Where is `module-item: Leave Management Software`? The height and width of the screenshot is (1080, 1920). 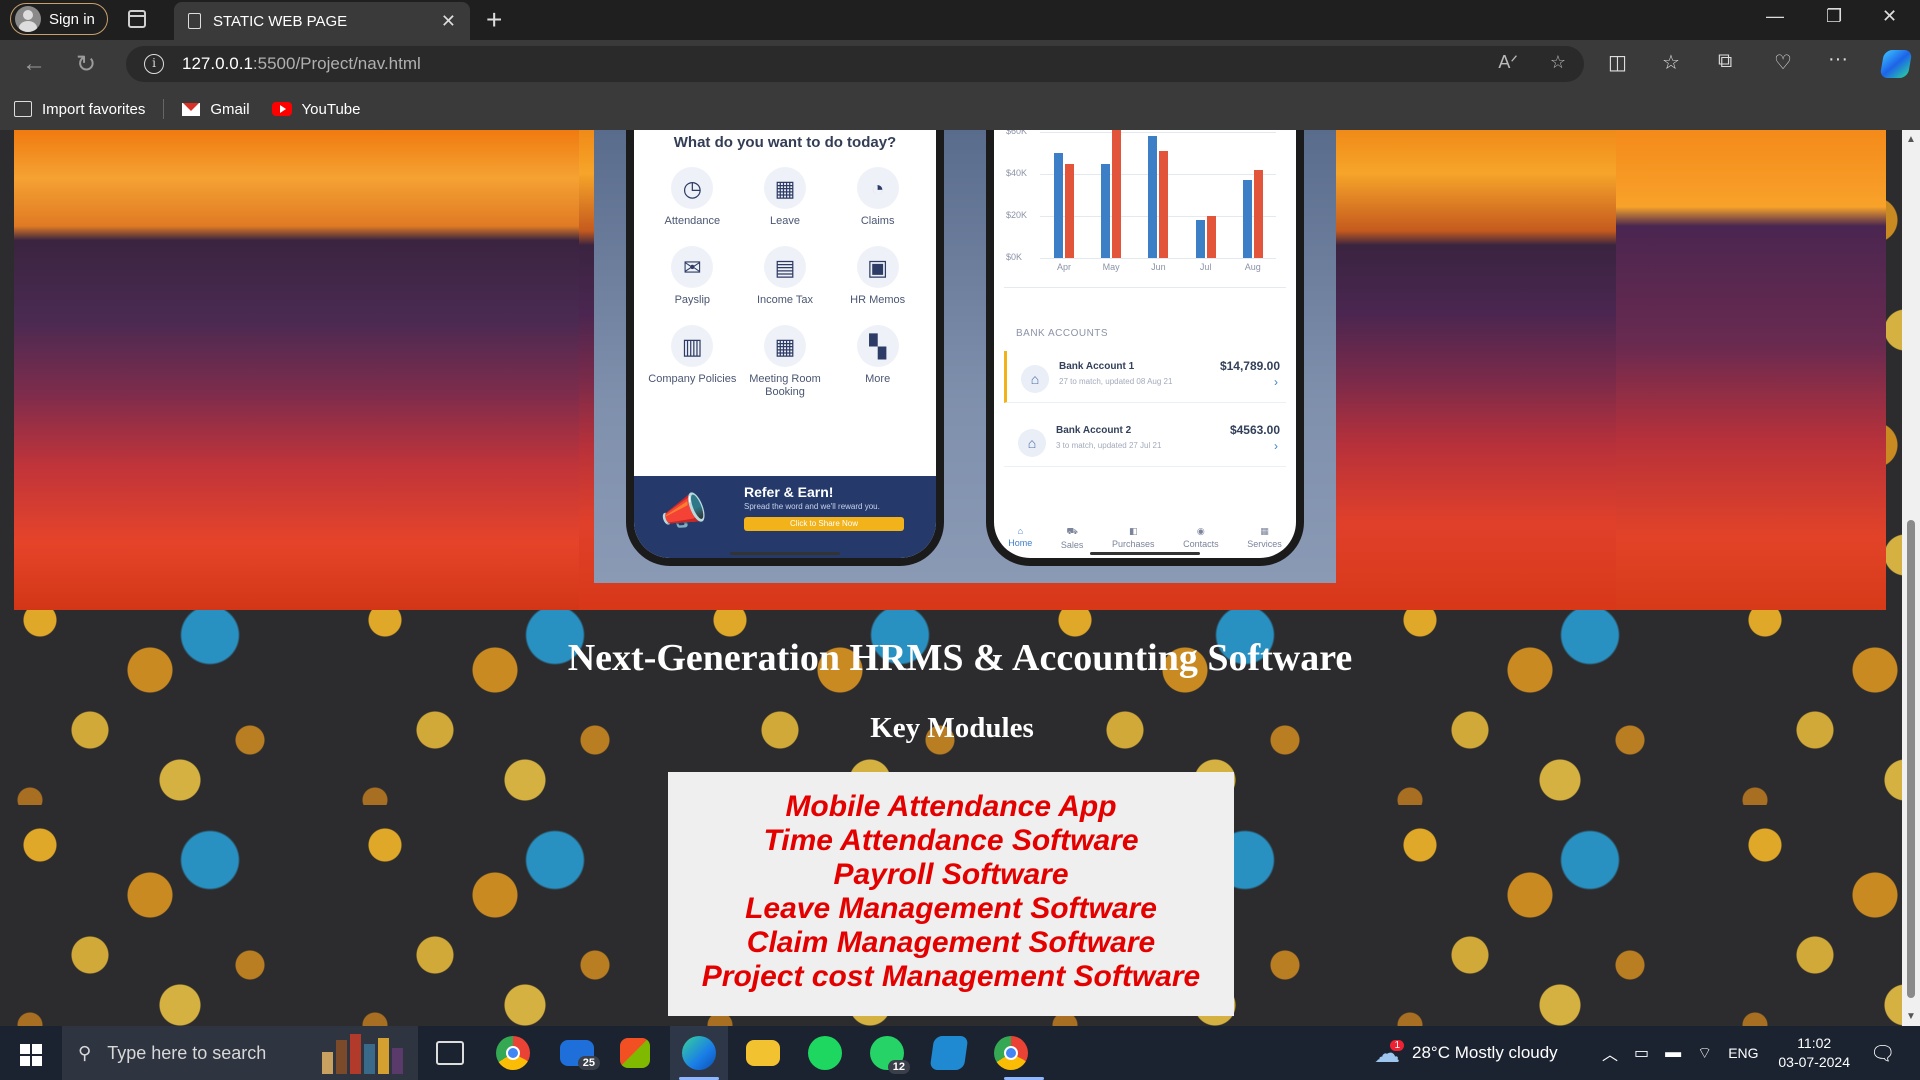
module-item: Leave Management Software is located at coordinates (951, 908).